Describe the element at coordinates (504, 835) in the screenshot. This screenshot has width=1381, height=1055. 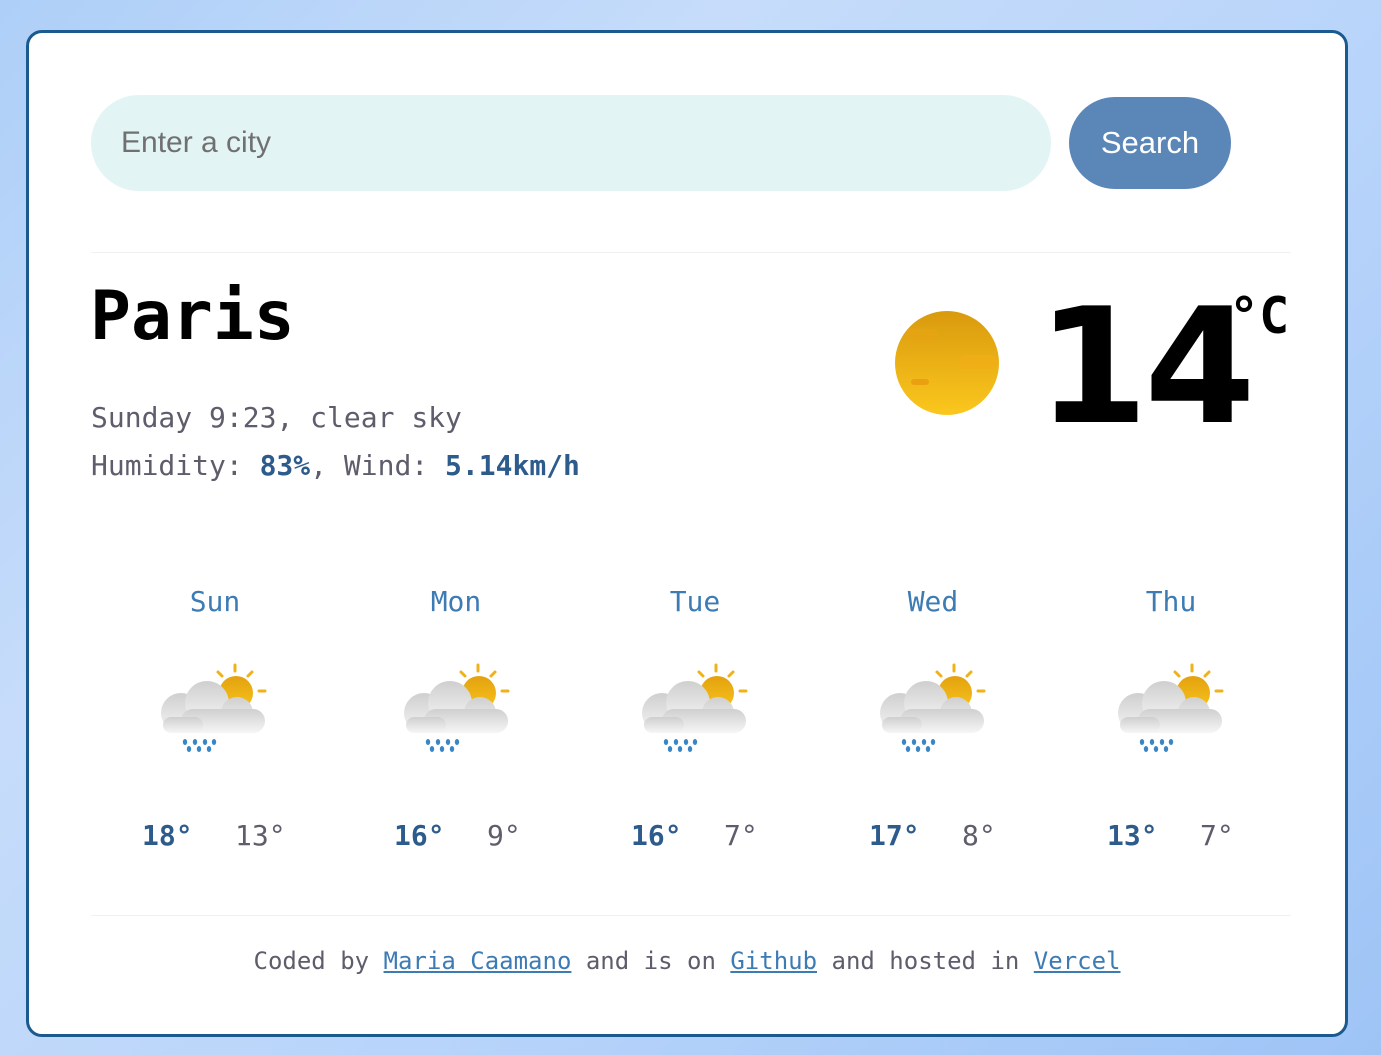
I see `forecast-min-temp: 9°` at that location.